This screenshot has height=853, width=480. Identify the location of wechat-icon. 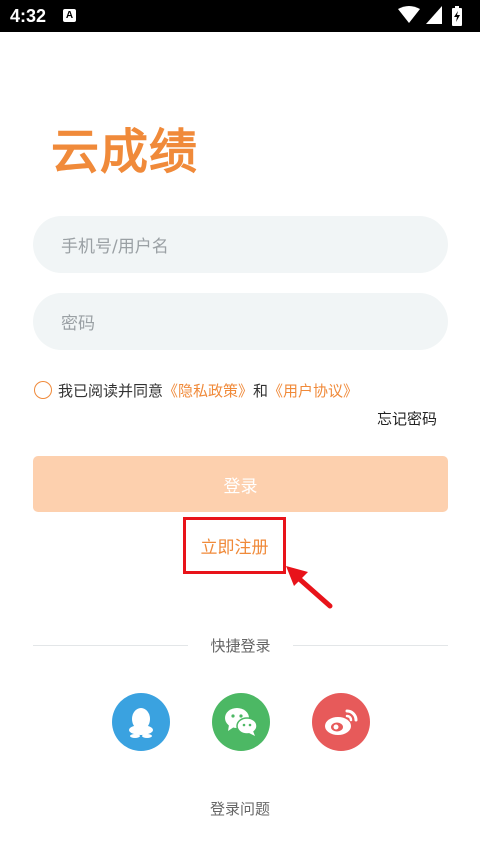
(241, 722).